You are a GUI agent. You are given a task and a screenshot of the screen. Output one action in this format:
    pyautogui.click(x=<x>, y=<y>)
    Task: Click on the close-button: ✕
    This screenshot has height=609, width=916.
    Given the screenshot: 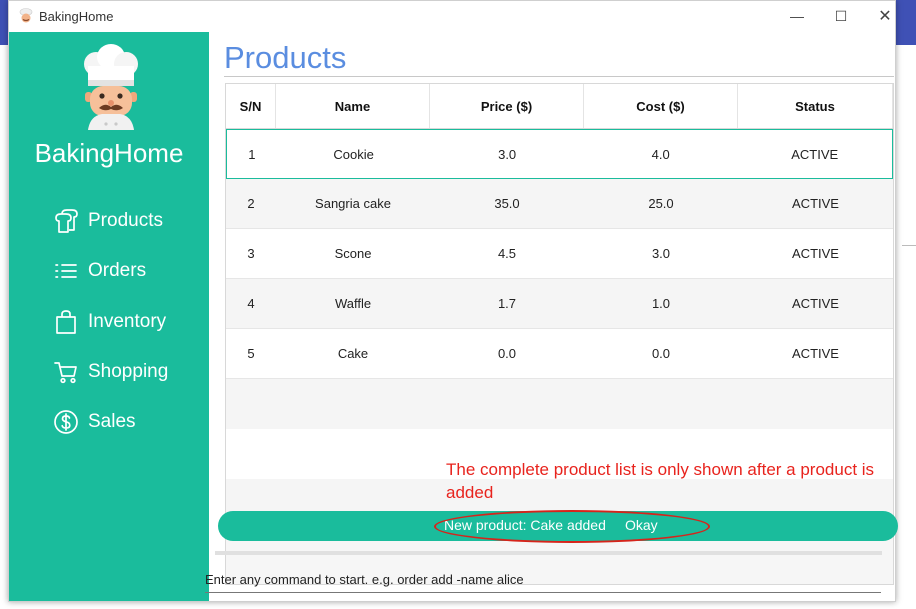 What is the action you would take?
    pyautogui.click(x=885, y=16)
    